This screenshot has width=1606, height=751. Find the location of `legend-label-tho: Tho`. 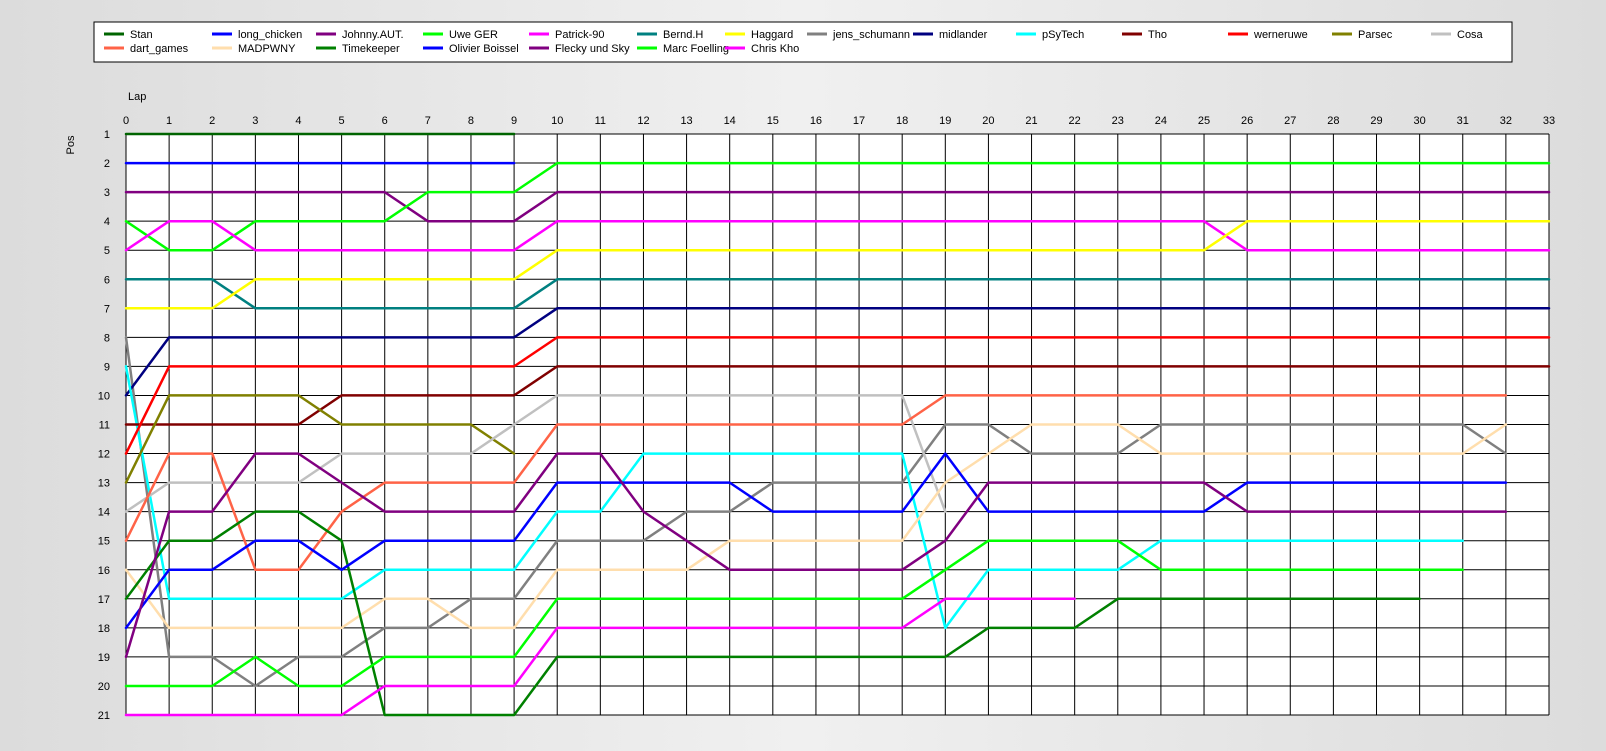

legend-label-tho: Tho is located at coordinates (1157, 35).